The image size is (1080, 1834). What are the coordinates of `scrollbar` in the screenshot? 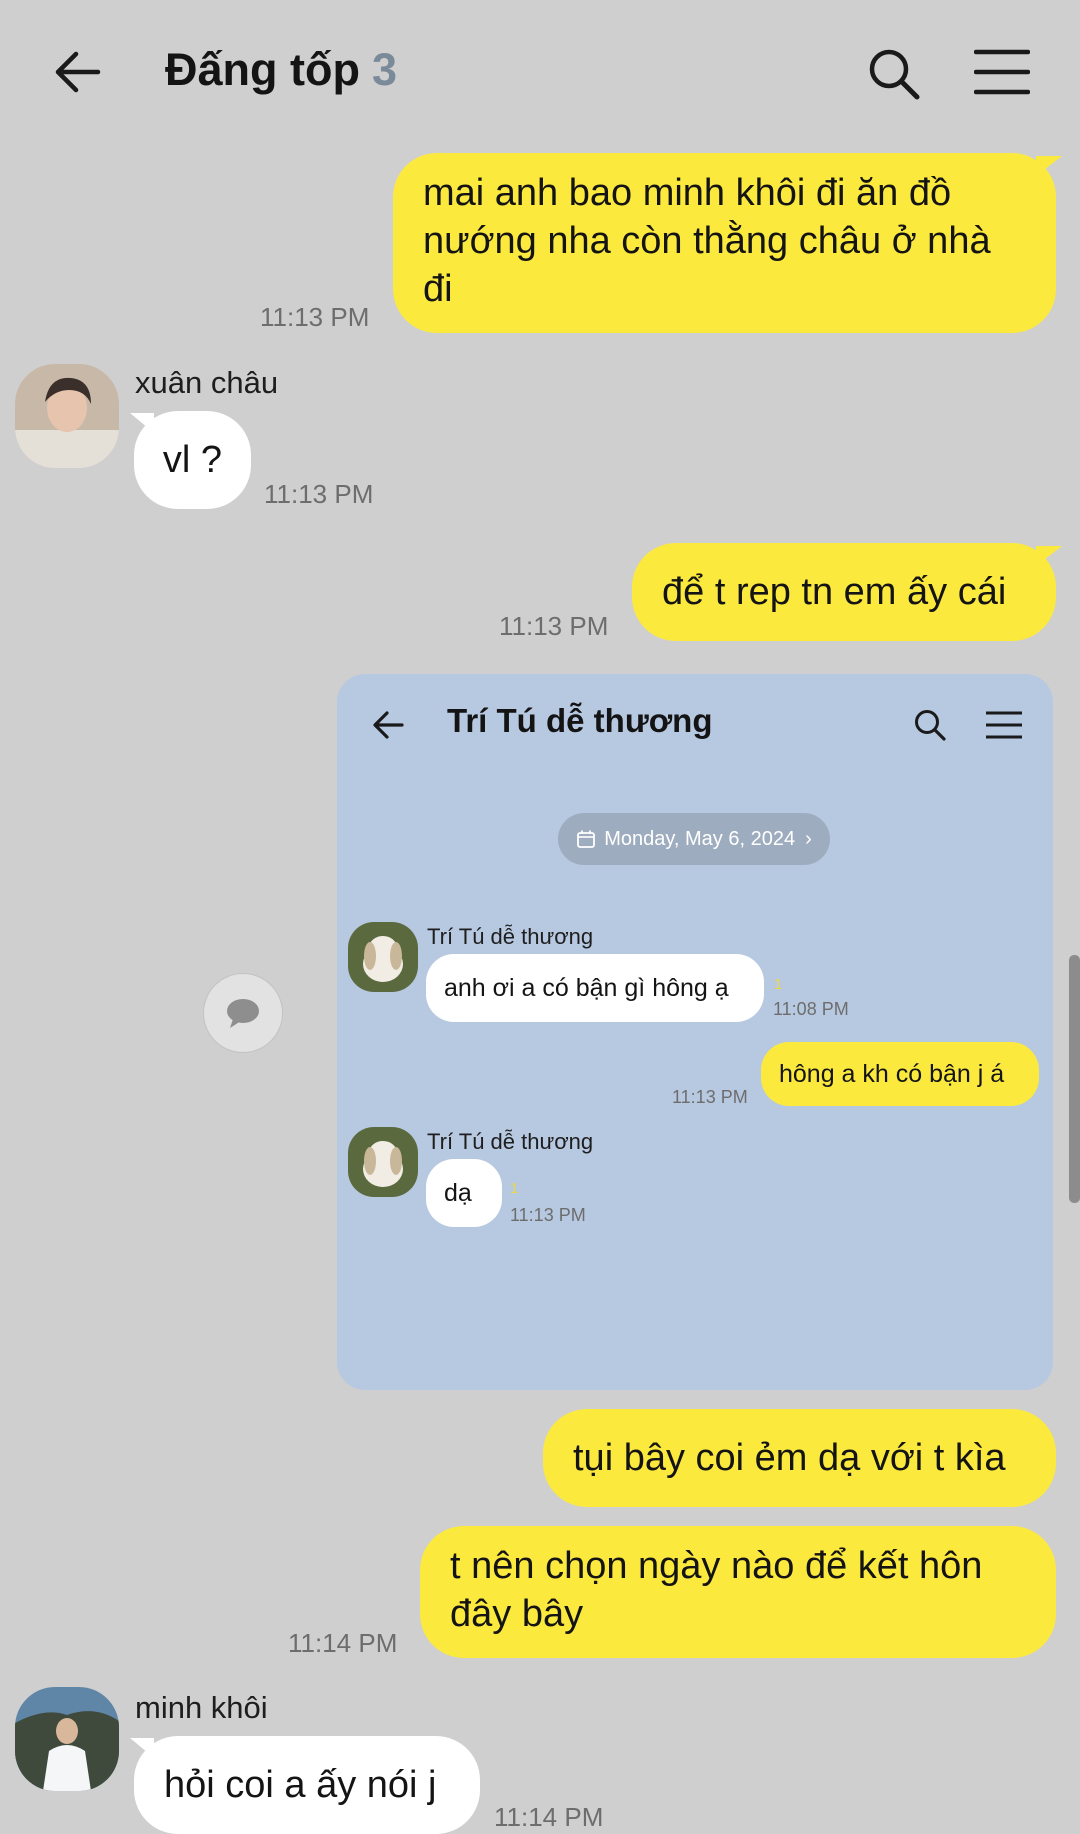 It's located at (1074, 1079).